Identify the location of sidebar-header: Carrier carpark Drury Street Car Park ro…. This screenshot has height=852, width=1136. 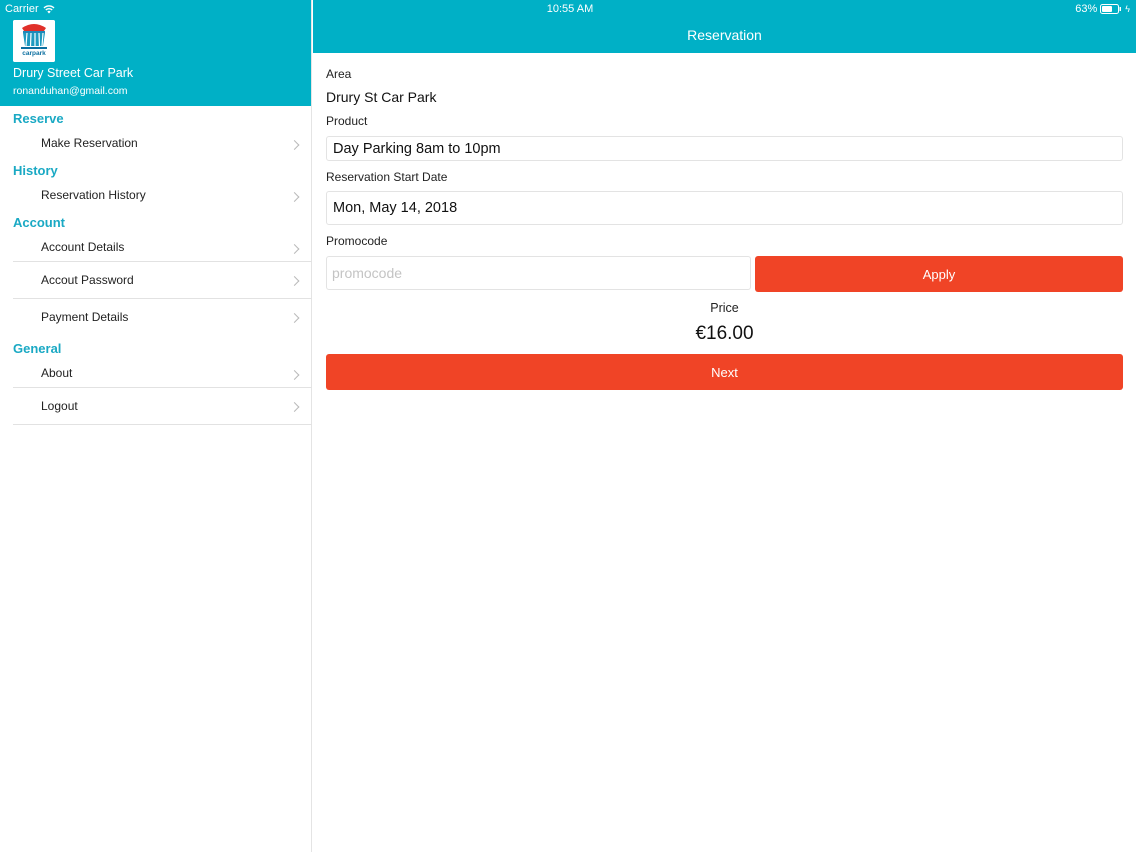
(155, 53).